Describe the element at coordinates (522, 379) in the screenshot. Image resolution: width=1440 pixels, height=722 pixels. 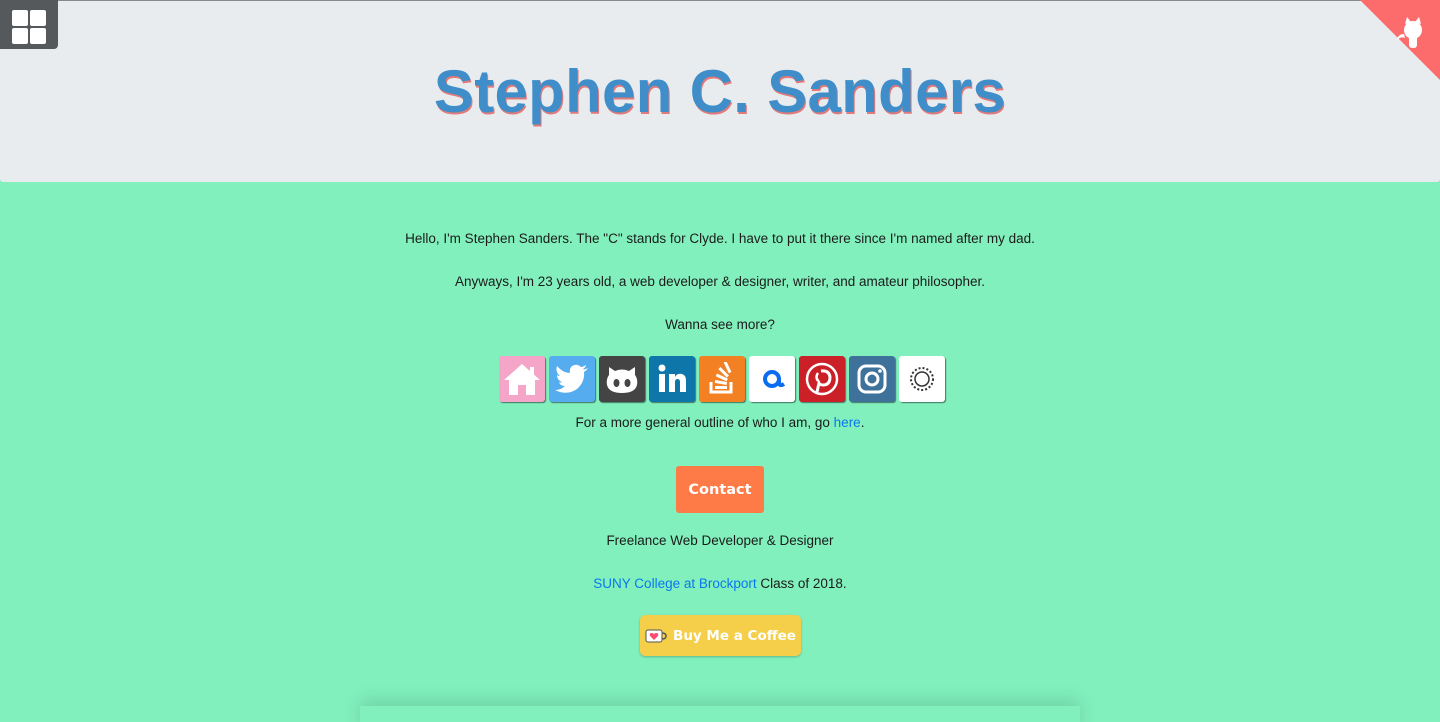
I see `home-icon` at that location.